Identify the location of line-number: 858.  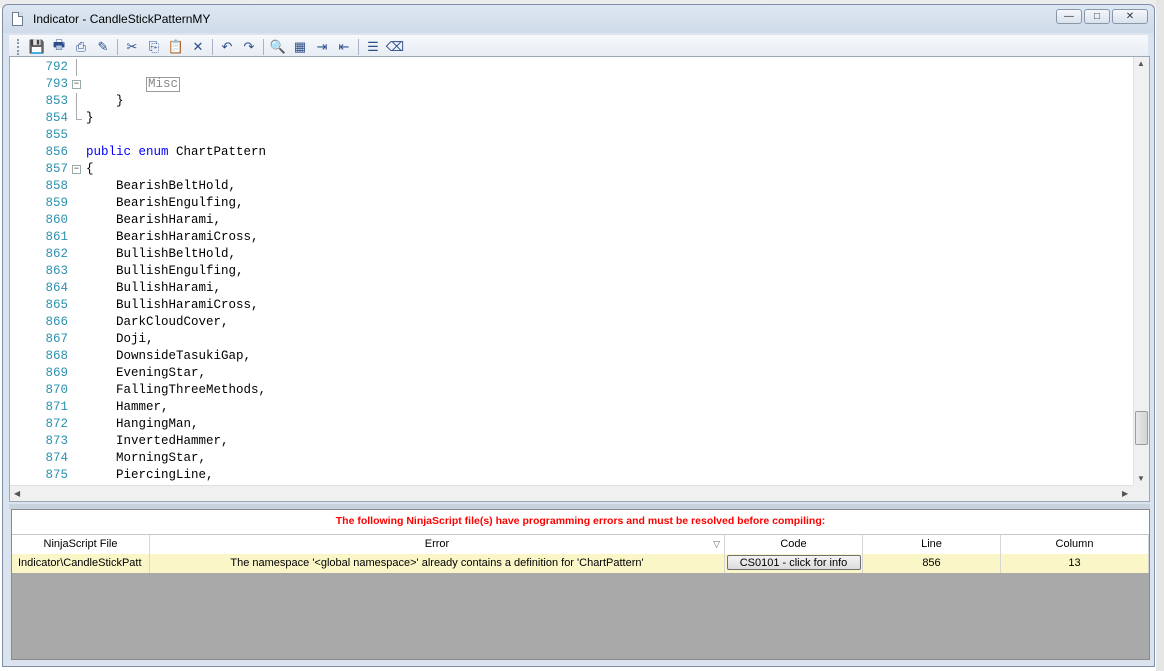
(56, 186).